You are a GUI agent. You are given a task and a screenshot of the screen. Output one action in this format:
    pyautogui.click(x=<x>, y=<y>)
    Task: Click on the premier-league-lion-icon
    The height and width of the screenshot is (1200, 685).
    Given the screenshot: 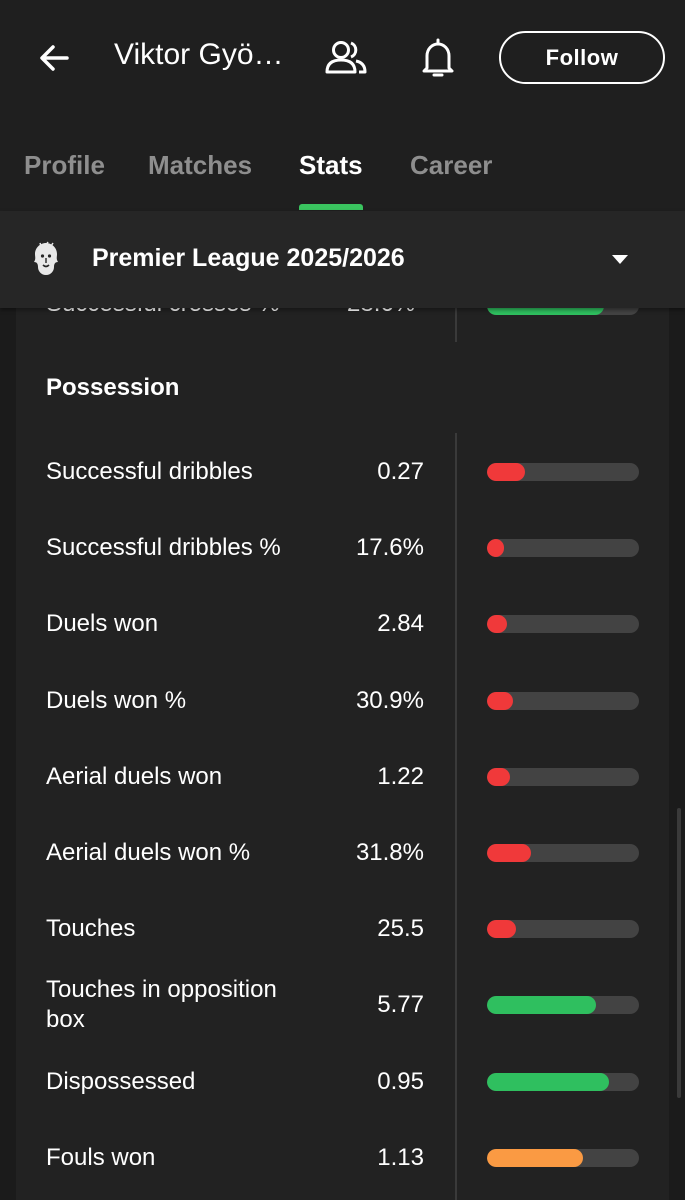 What is the action you would take?
    pyautogui.click(x=46, y=258)
    